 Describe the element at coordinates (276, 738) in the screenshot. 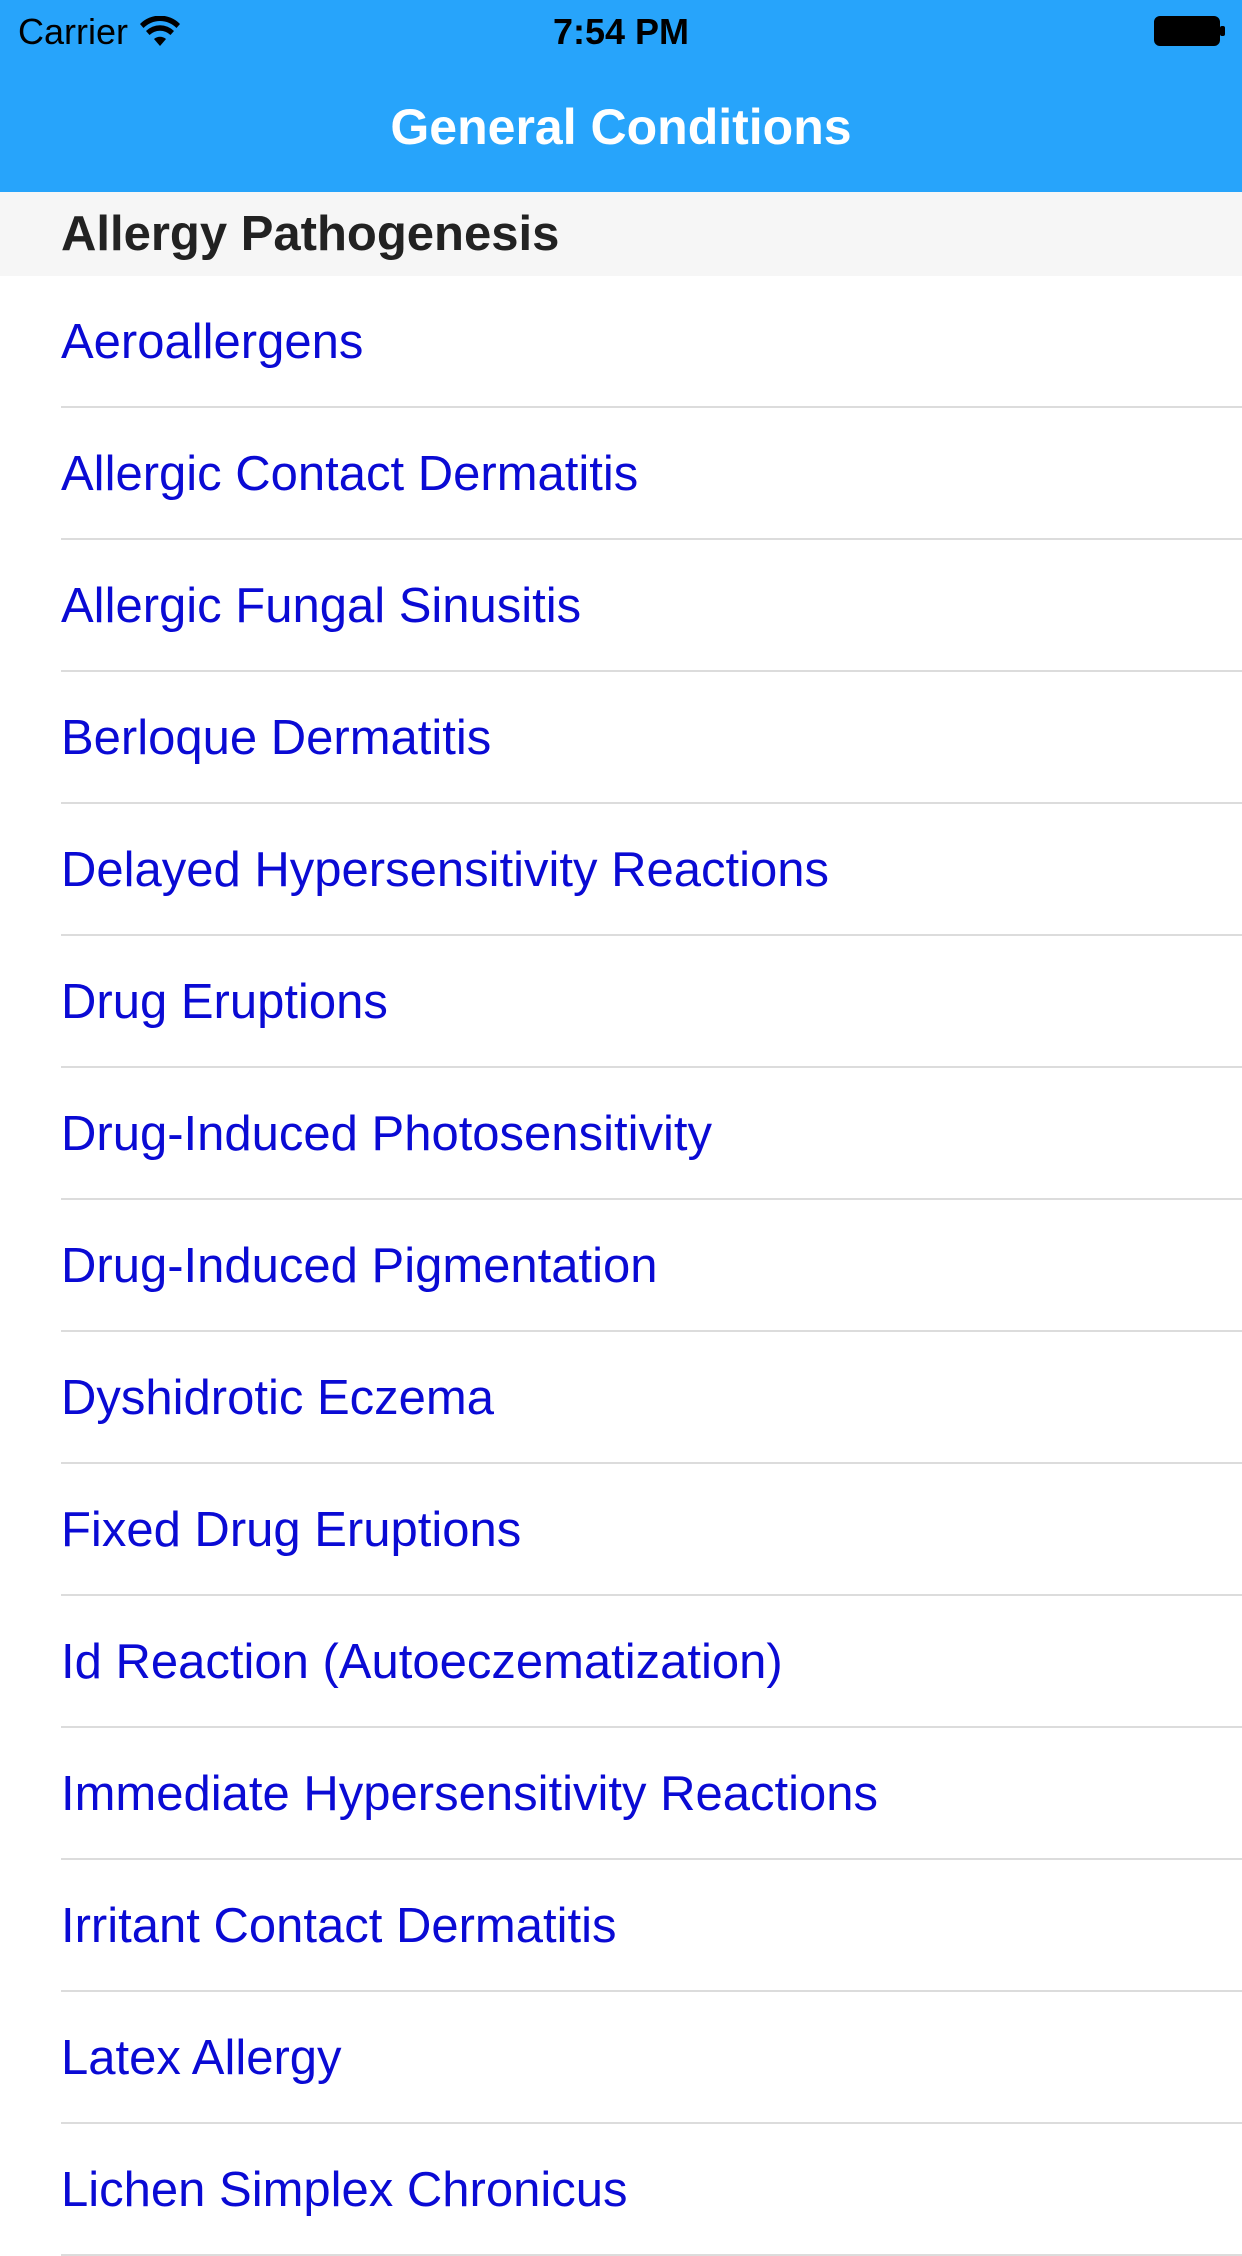

I see `list-item-label: Berloque Dermatitis` at that location.